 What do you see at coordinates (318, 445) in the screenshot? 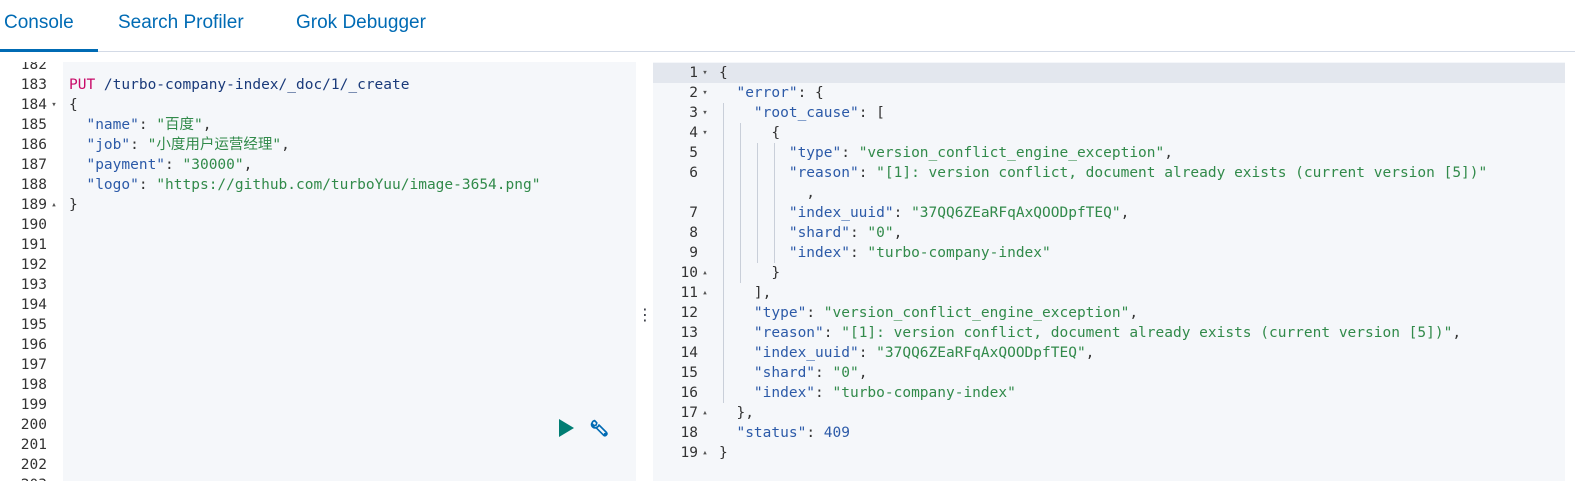
I see `code-line: 201` at bounding box center [318, 445].